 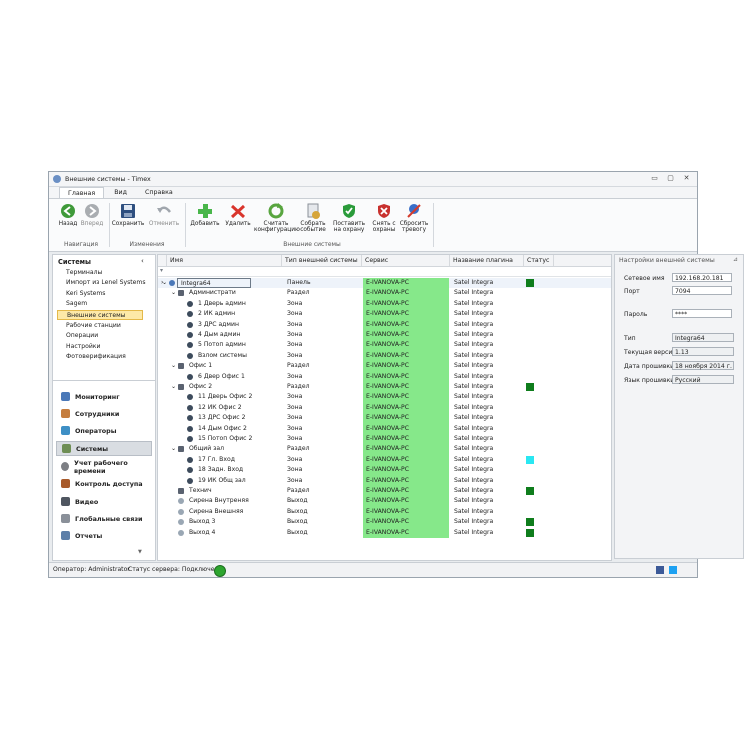 What do you see at coordinates (104, 380) in the screenshot?
I see `pane-splitter` at bounding box center [104, 380].